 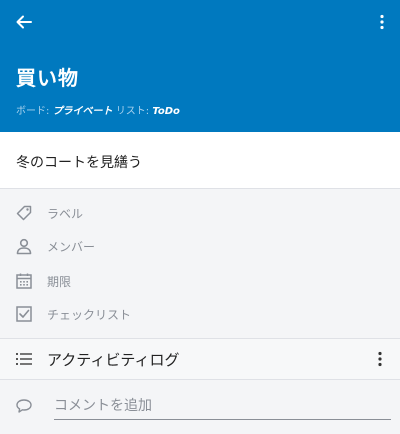 I want to click on list-label: リスト:, so click(x=132, y=111).